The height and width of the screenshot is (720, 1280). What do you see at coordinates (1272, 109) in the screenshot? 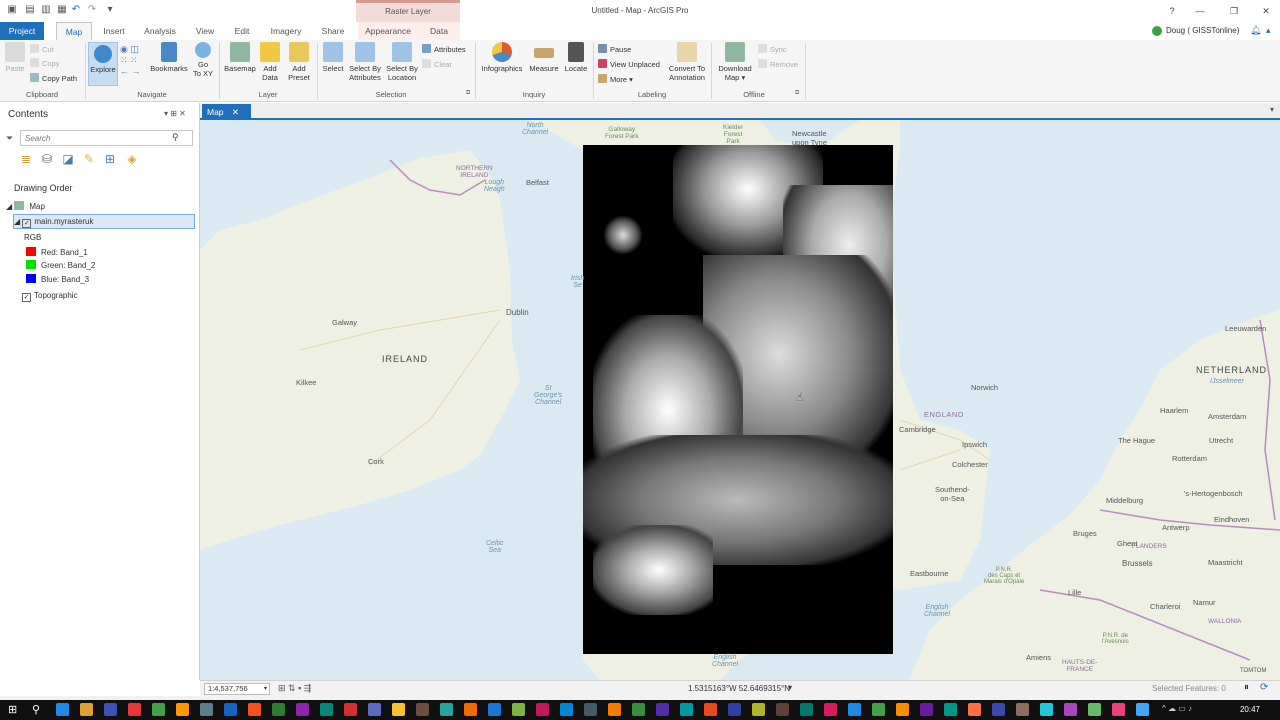
I see `tab-overflow-icon: ▾` at bounding box center [1272, 109].